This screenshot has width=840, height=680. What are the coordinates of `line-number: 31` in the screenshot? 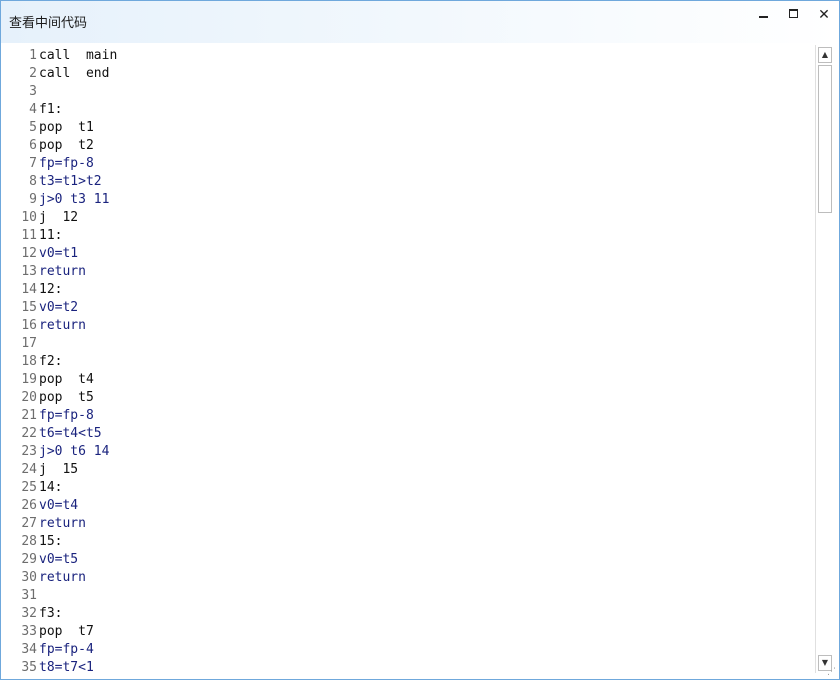 It's located at (29, 595).